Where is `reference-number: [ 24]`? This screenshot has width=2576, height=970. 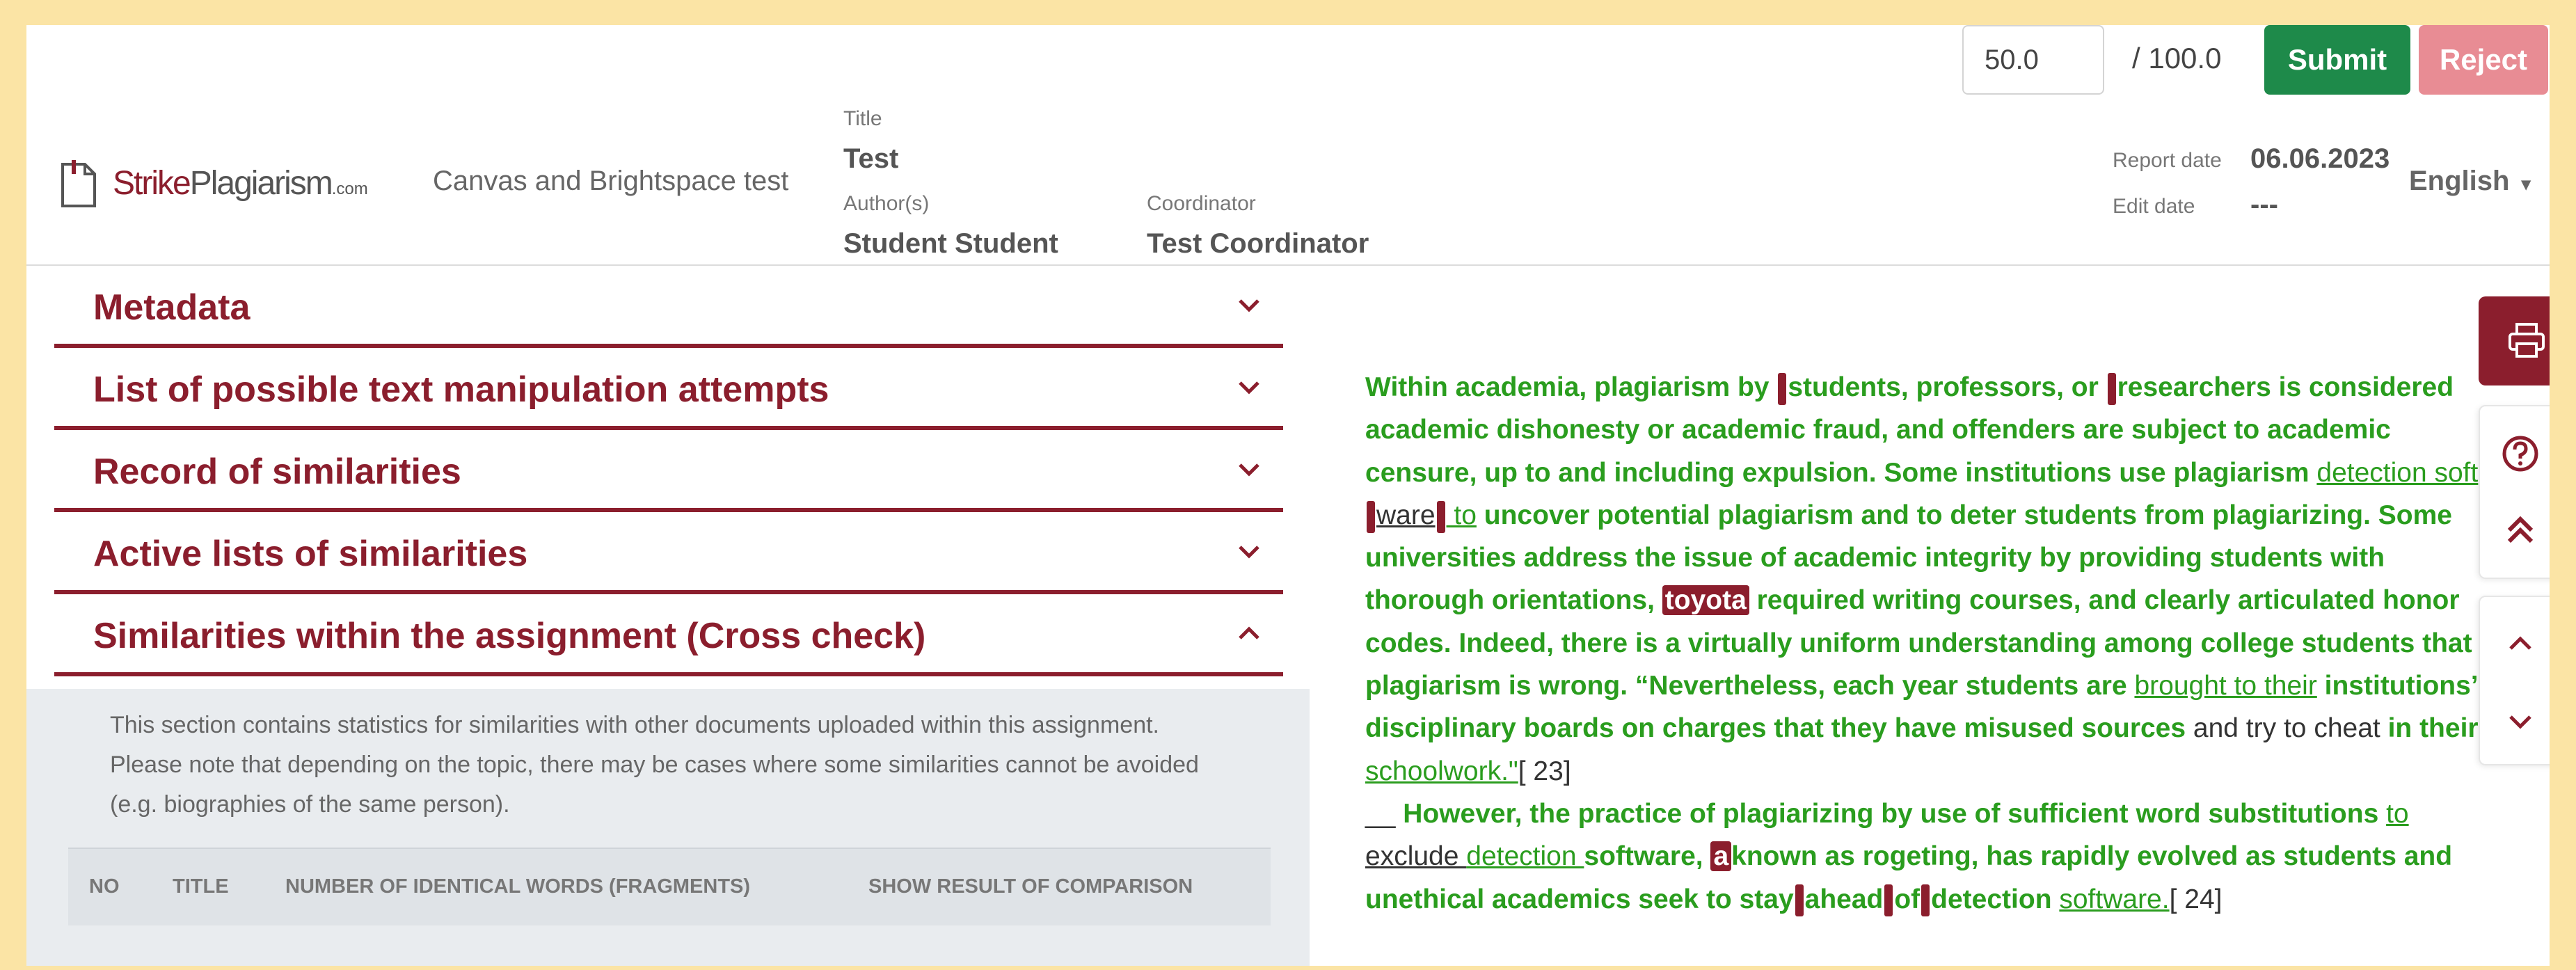
reference-number: [ 24] is located at coordinates (2196, 899).